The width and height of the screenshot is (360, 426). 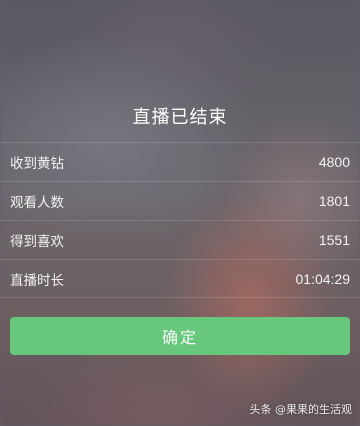 I want to click on stat-label: 收到黄钻, so click(x=37, y=164).